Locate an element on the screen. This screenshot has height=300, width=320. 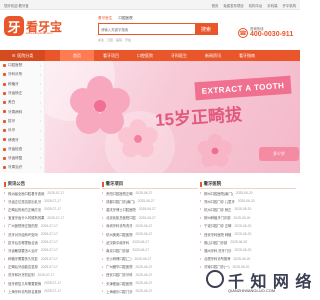
sidebar-item: 拔牙 › is located at coordinates (22, 121).